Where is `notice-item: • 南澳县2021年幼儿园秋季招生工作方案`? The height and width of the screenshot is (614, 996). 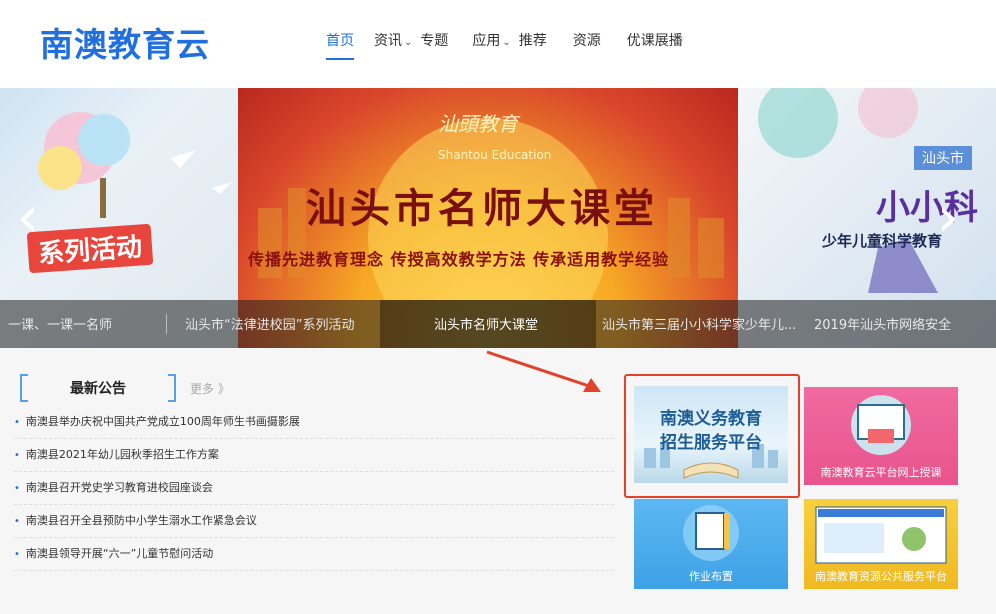
notice-item: • 南澳县2021年幼儿园秋季招生工作方案 is located at coordinates (314, 455).